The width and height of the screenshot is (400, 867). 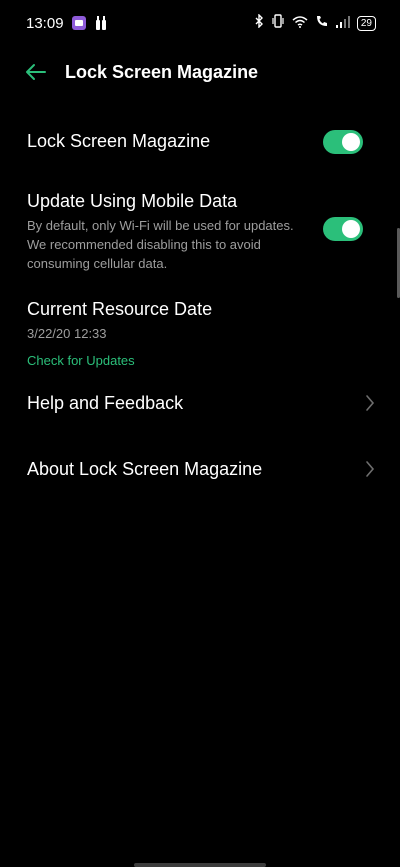 What do you see at coordinates (101, 25) in the screenshot?
I see `bottle-notification-icon` at bounding box center [101, 25].